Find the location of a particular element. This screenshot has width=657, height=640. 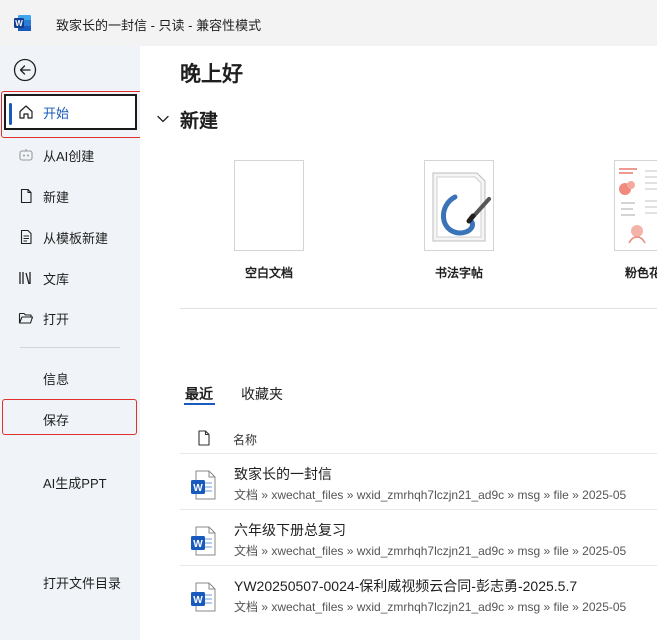

sidebar-item-save: 保存 is located at coordinates (56, 419).